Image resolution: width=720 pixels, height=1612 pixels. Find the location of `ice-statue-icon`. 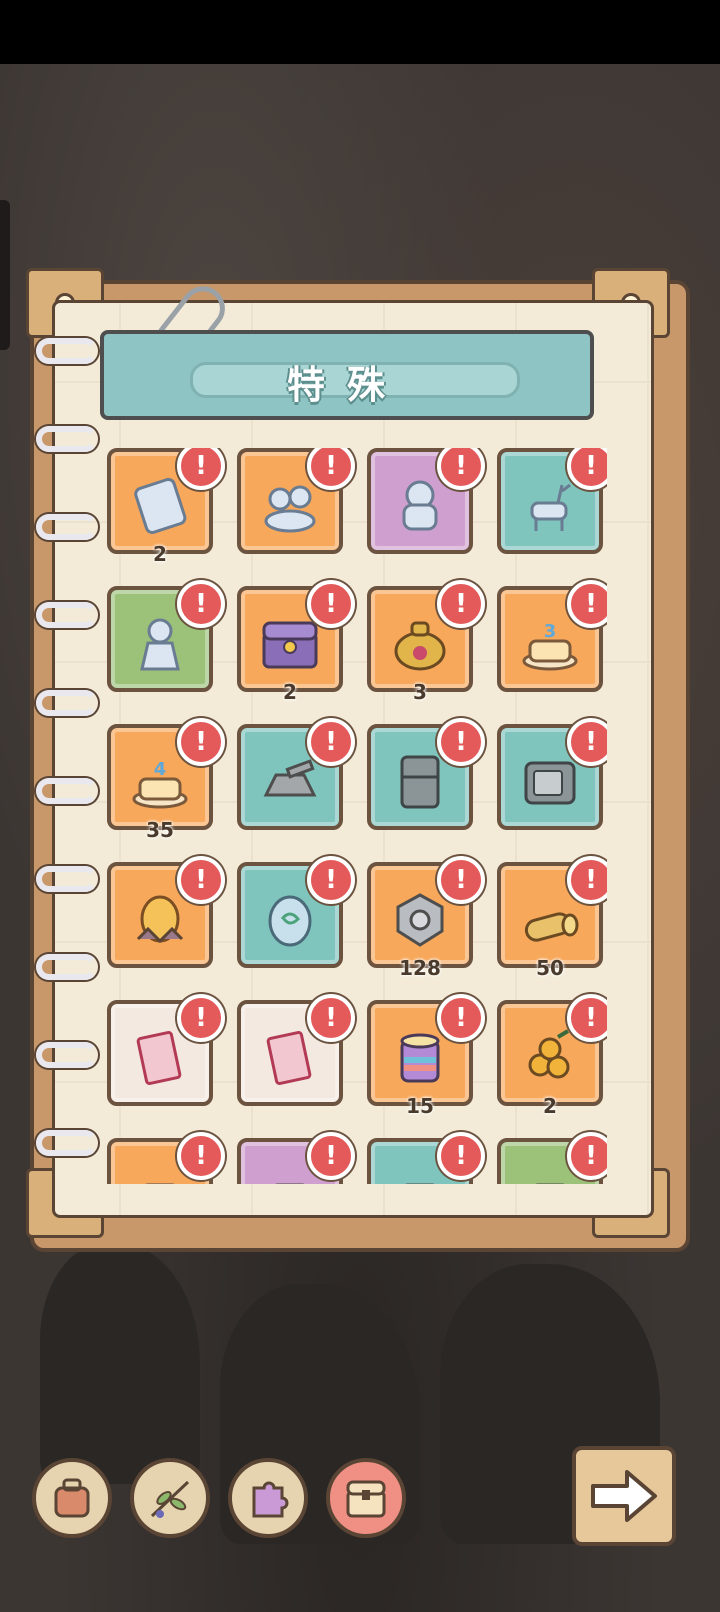

ice-statue-icon is located at coordinates (420, 505).